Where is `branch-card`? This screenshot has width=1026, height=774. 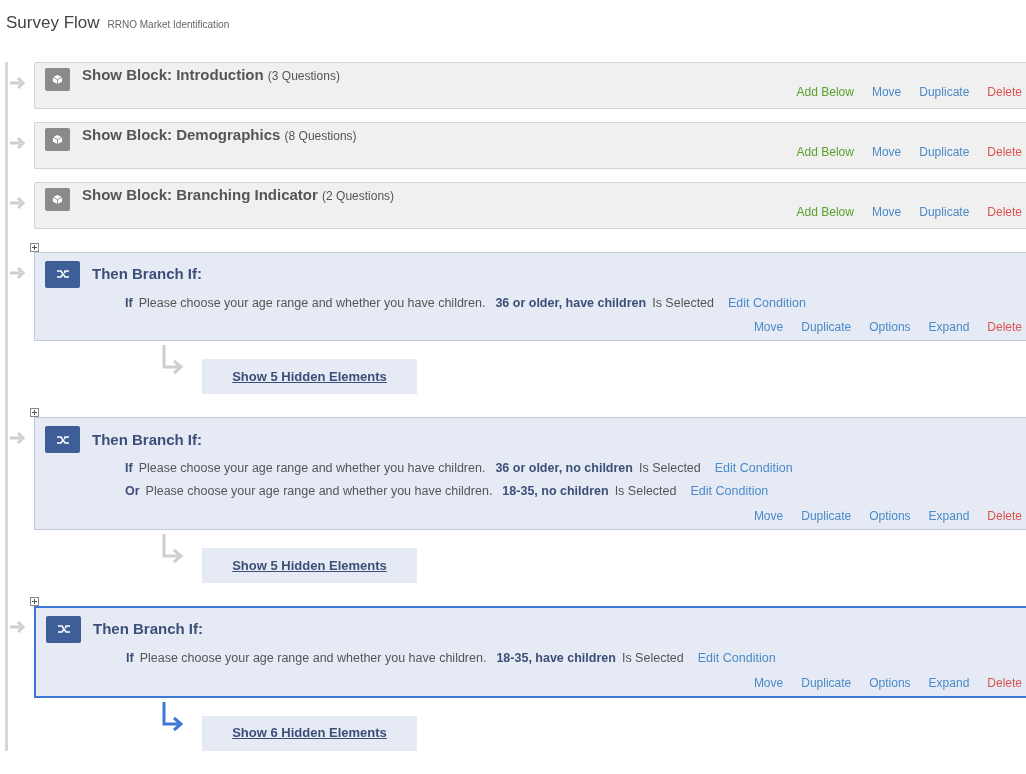
branch-card is located at coordinates (530, 473).